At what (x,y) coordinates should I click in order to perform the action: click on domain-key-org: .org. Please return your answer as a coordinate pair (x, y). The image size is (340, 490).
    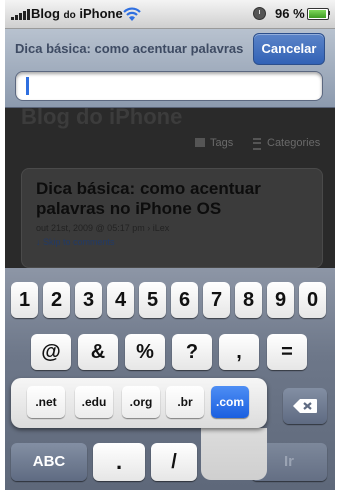
    Looking at the image, I should click on (141, 402).